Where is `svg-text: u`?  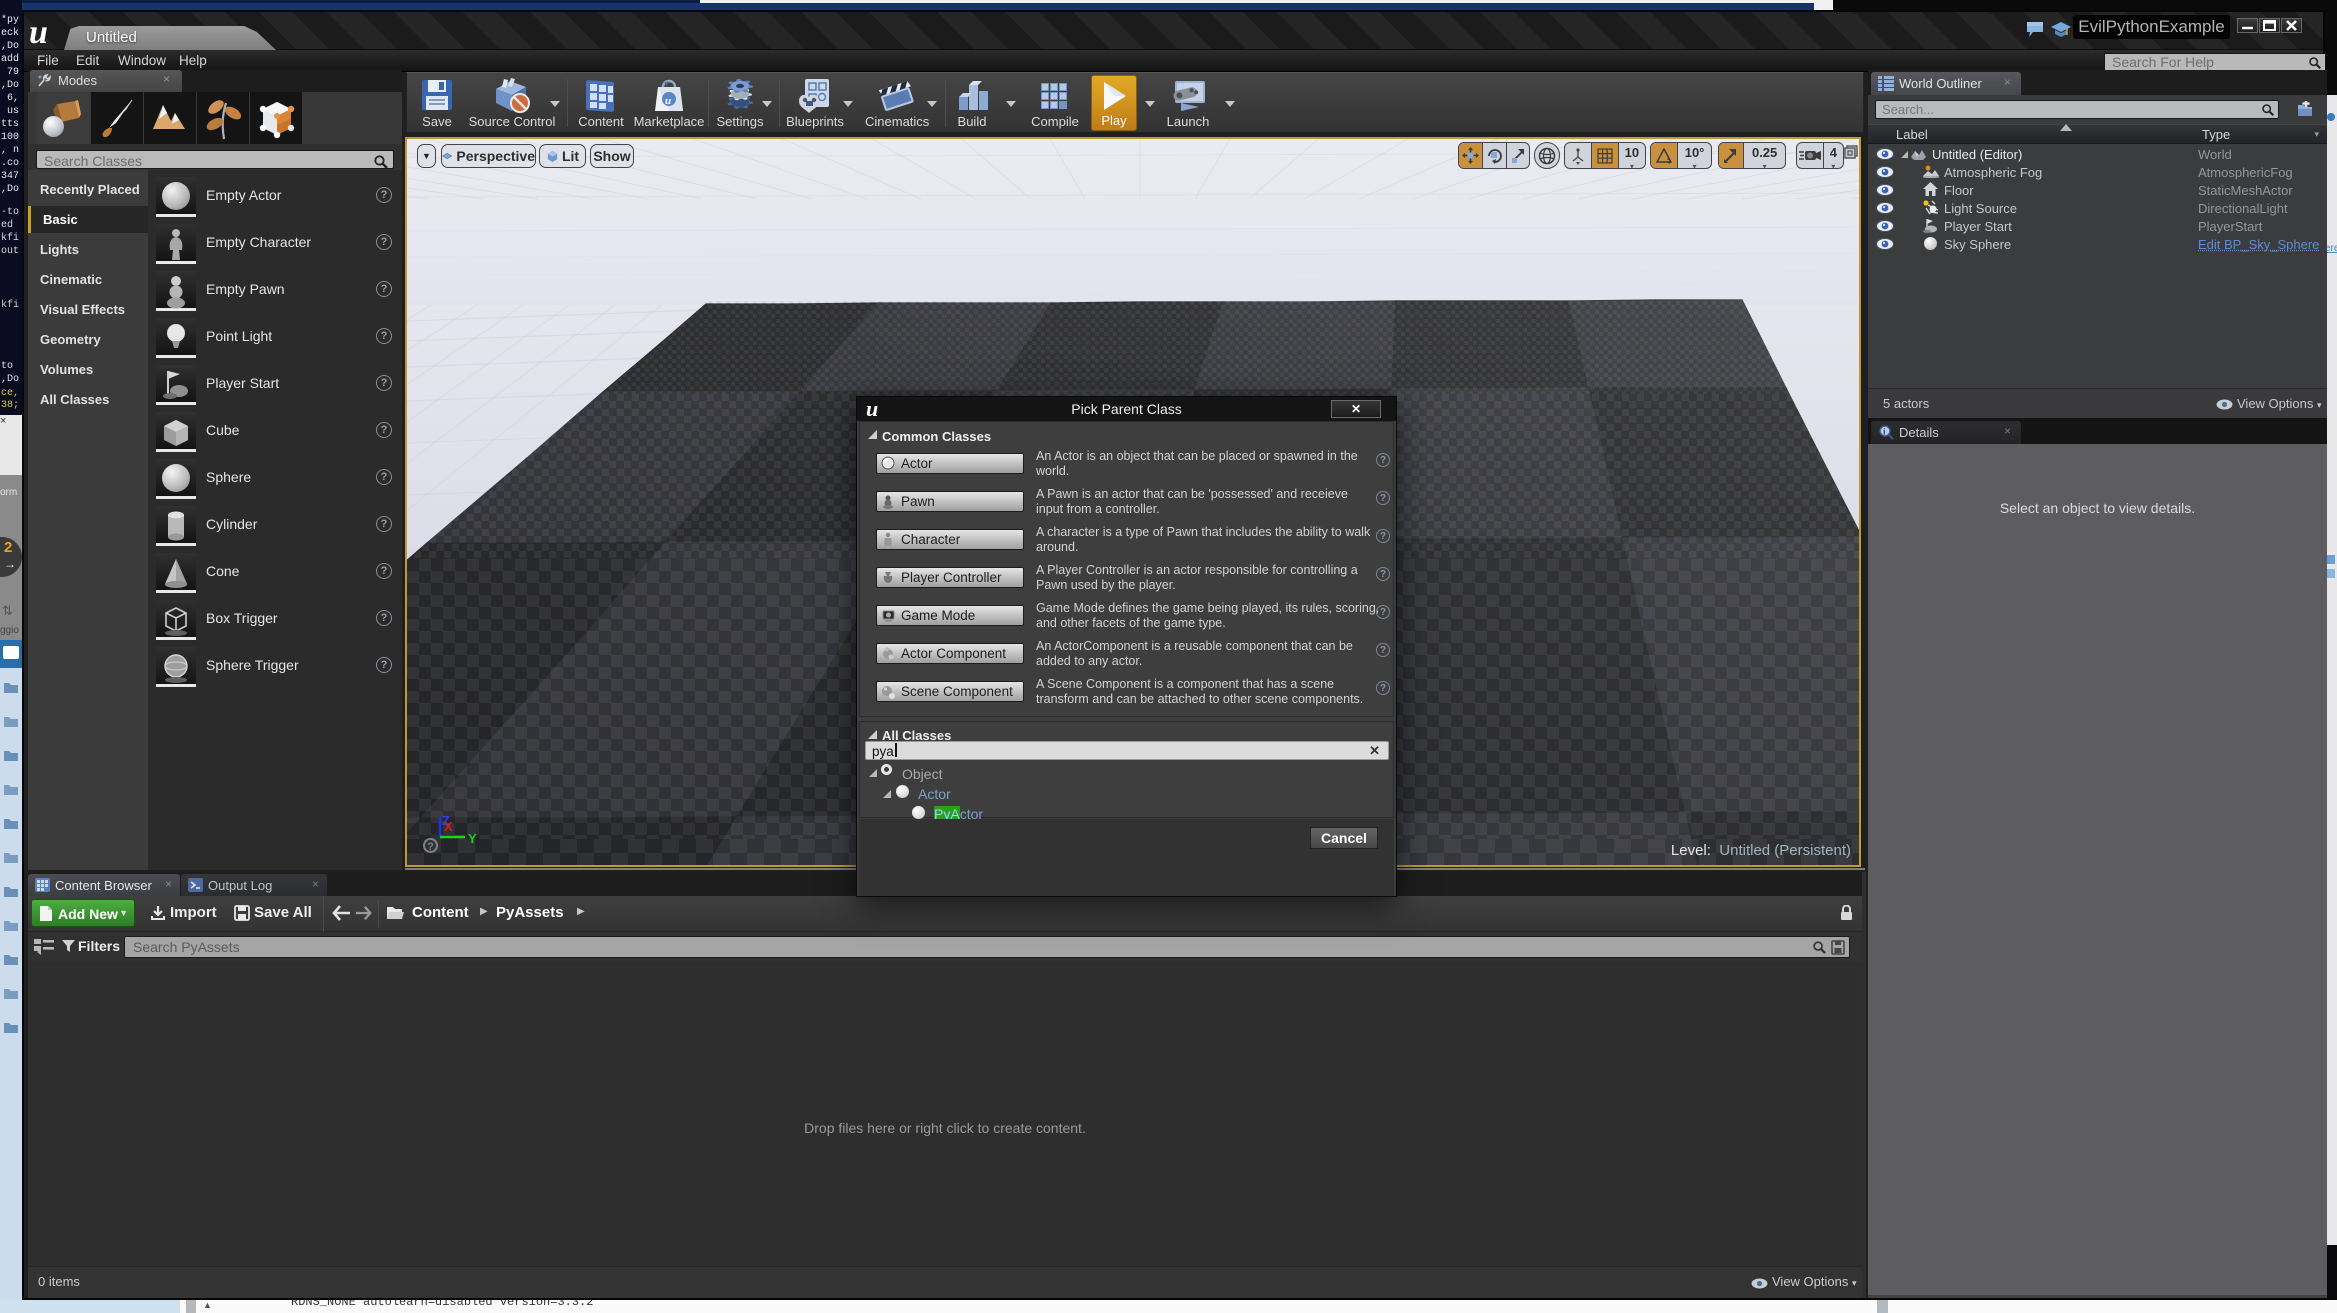
svg-text: u is located at coordinates (668, 101).